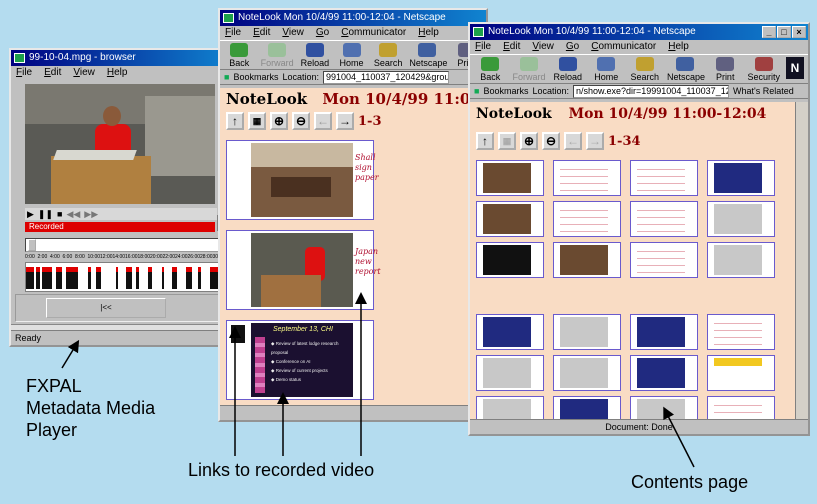 This screenshot has width=817, height=504. What do you see at coordinates (52, 430) in the screenshot?
I see `caption-player-line-3: Player` at bounding box center [52, 430].